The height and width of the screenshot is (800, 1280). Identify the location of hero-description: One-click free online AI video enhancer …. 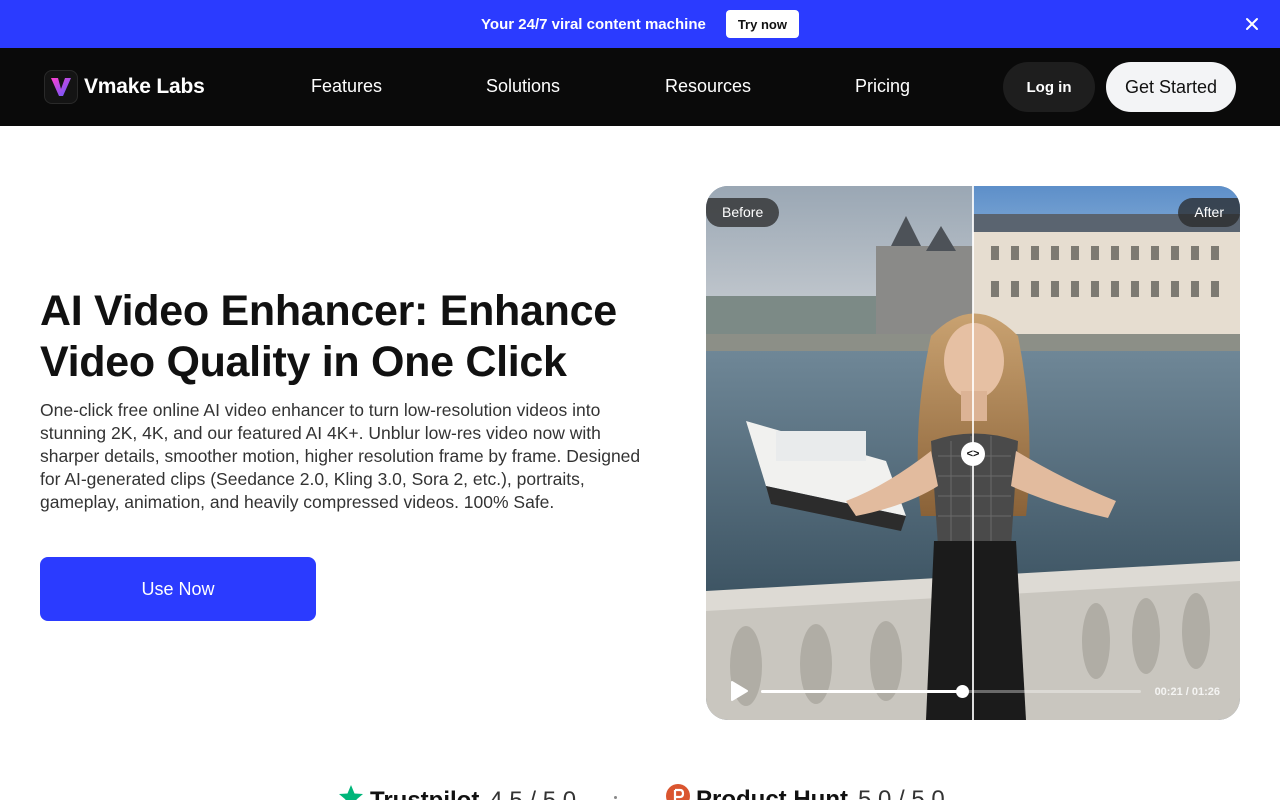
(340, 456).